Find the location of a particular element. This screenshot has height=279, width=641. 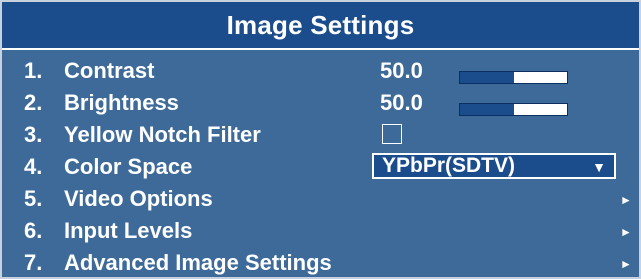

contrast-slider is located at coordinates (513, 77).